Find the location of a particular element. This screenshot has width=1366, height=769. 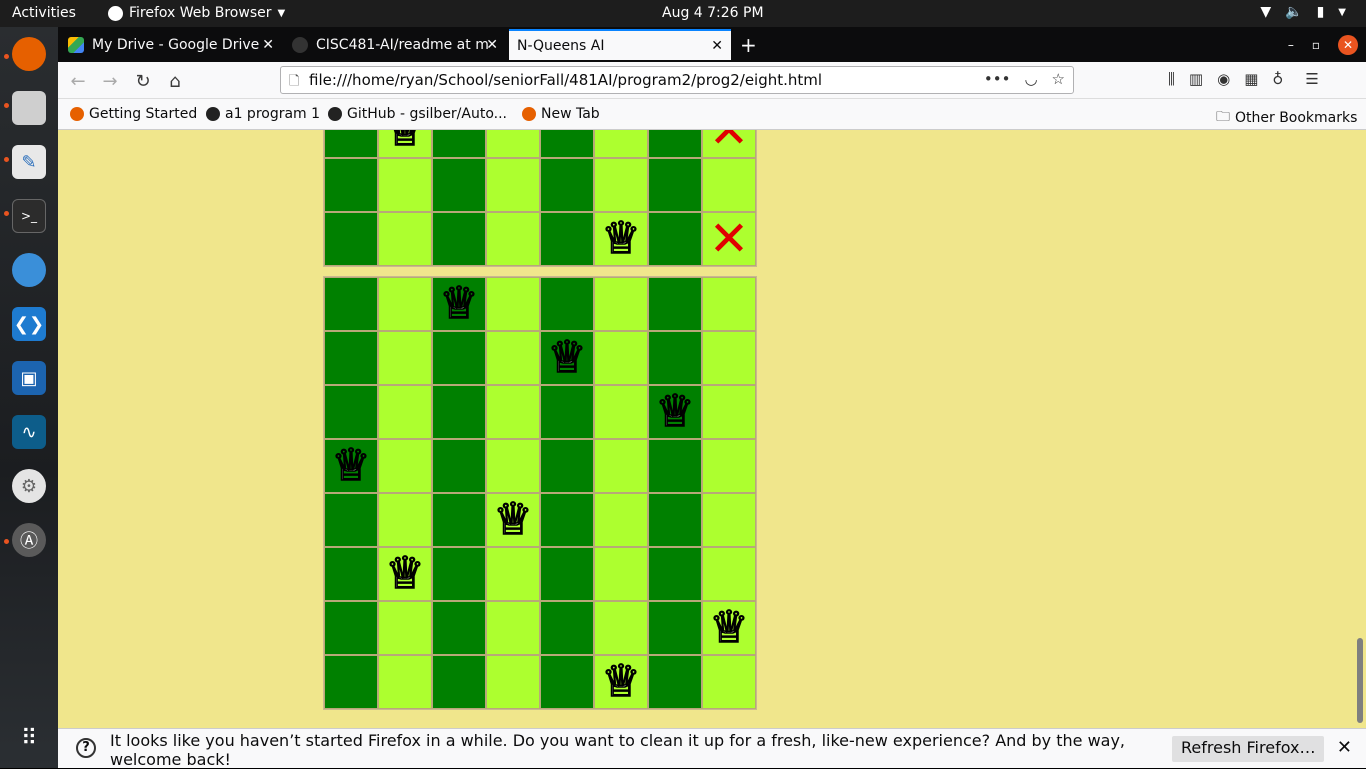

activities-button: Activities is located at coordinates (44, 13).